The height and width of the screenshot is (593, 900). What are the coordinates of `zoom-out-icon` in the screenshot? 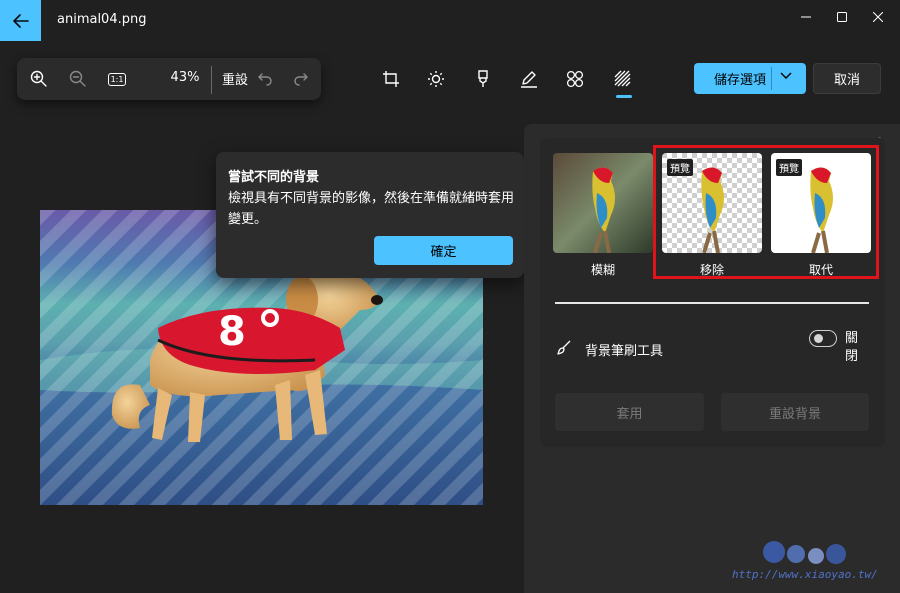 It's located at (77, 78).